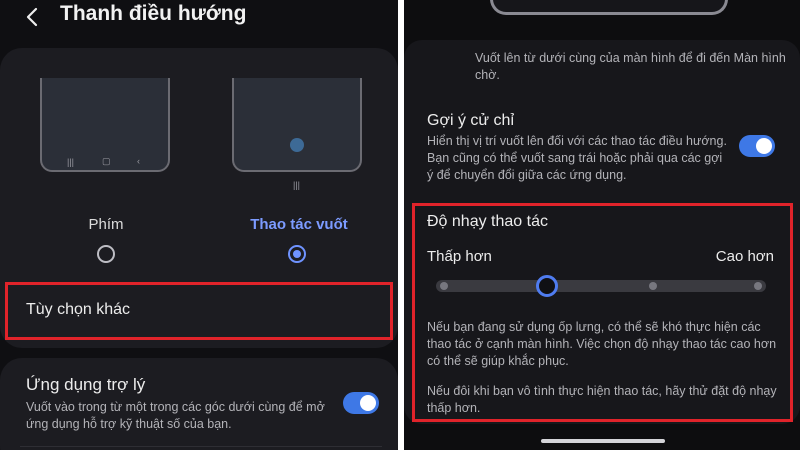 The width and height of the screenshot is (800, 450). I want to click on gesture-hint-title: Gợi ý cử chỉ, so click(470, 120).